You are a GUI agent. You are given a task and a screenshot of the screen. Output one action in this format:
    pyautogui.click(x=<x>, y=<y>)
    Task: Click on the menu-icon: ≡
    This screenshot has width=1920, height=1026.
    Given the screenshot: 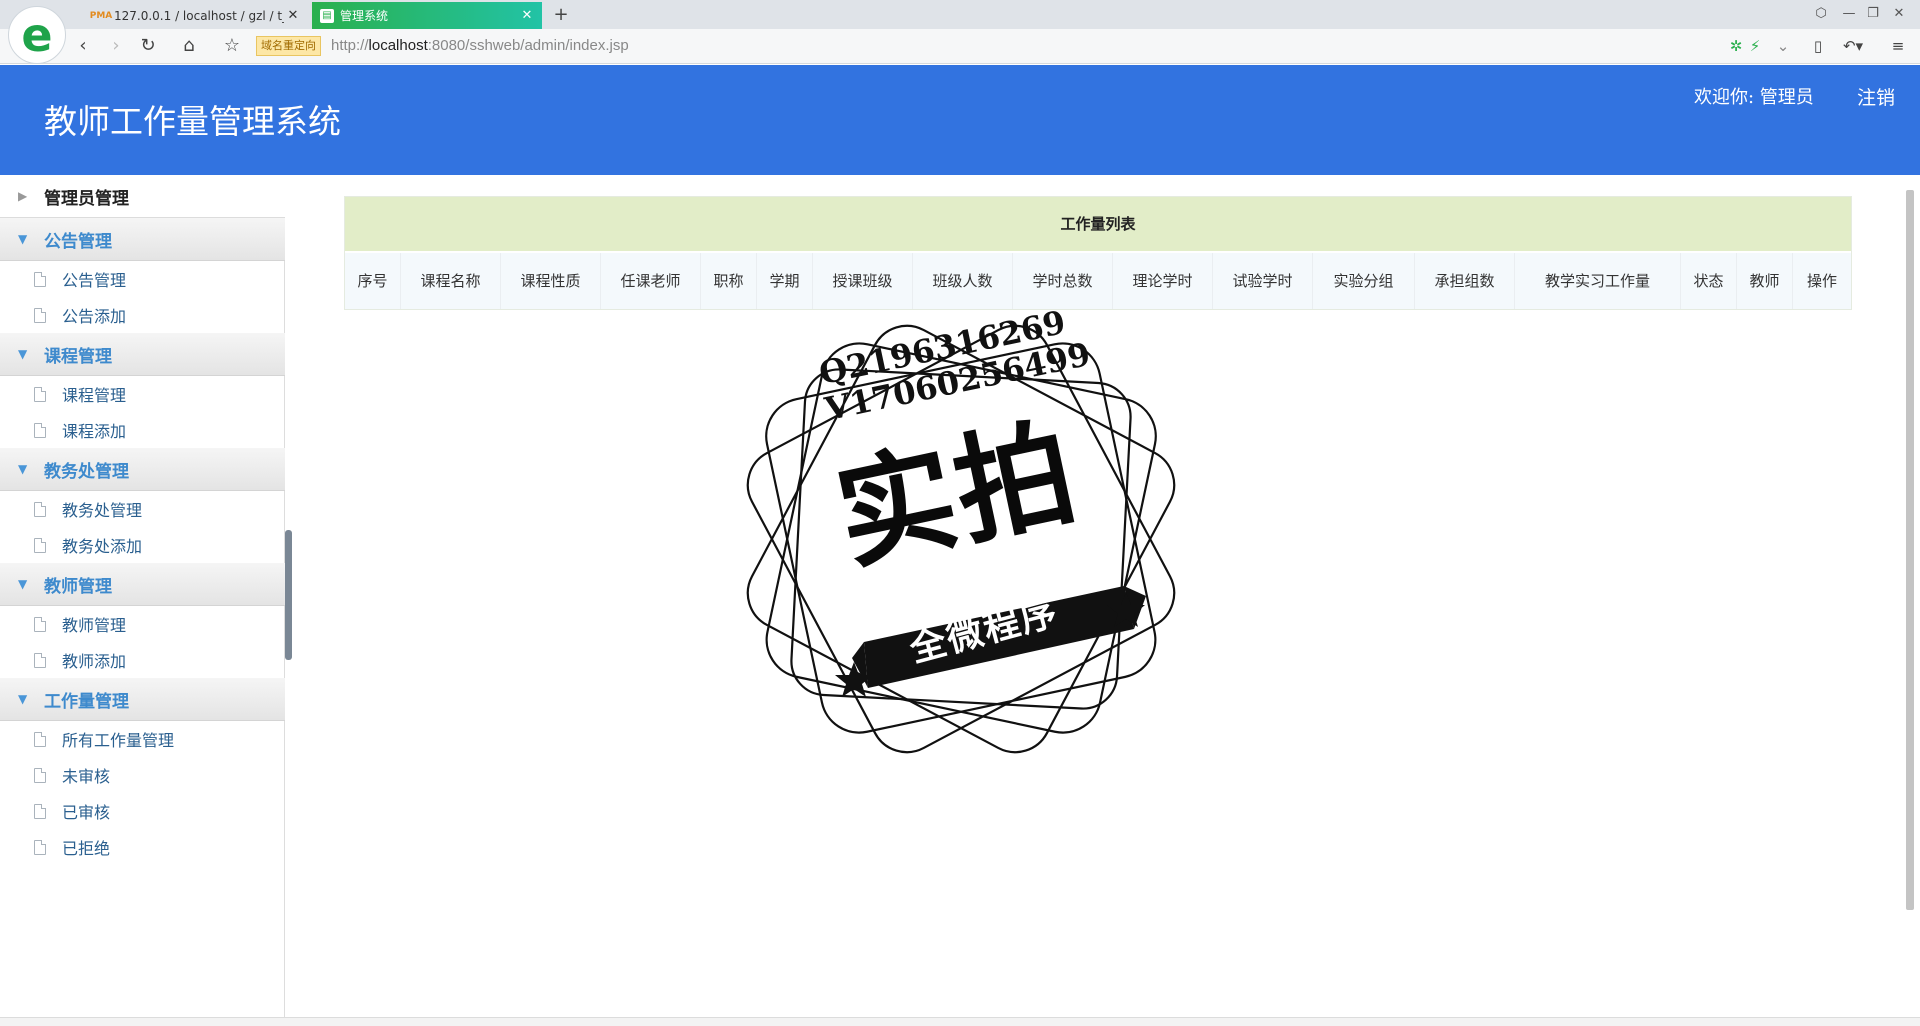 What is the action you would take?
    pyautogui.click(x=1898, y=46)
    